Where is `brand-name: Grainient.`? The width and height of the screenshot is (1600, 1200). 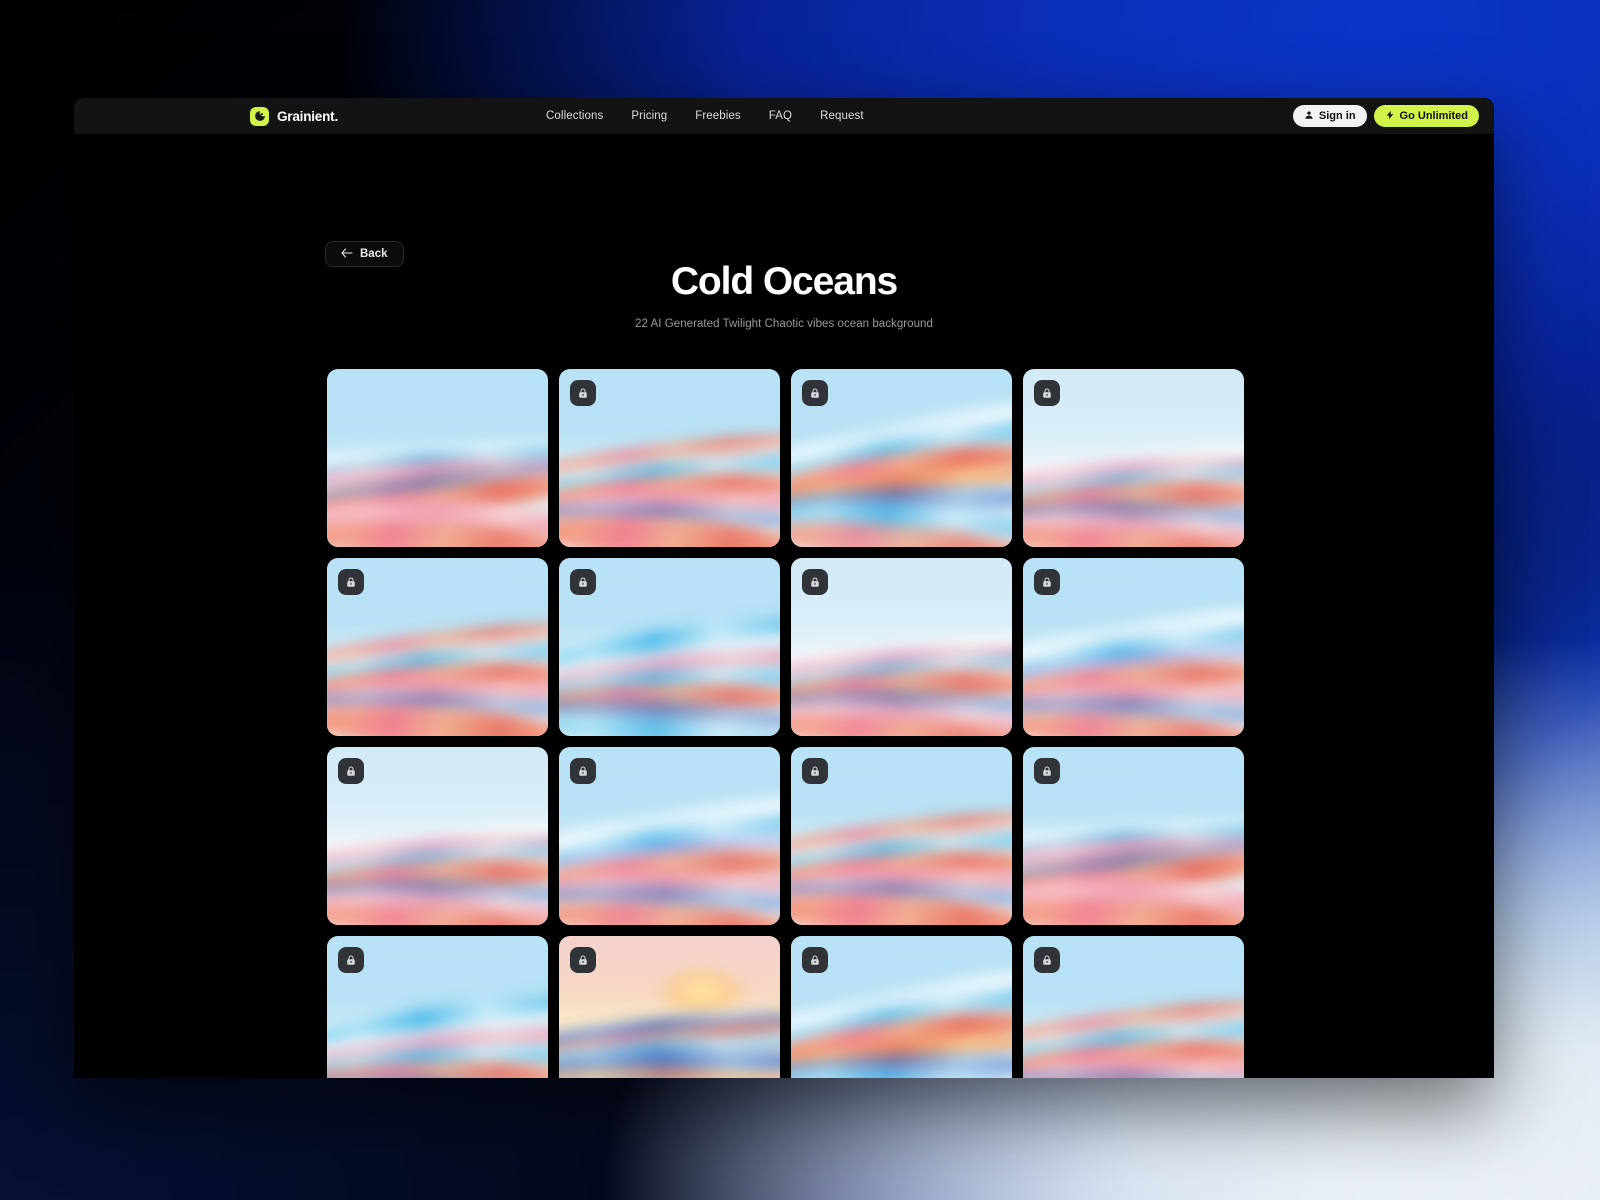
brand-name: Grainient. is located at coordinates (308, 116).